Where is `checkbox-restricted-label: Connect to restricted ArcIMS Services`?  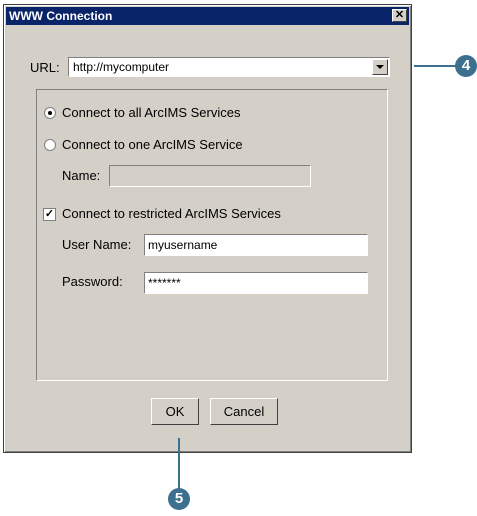
checkbox-restricted-label: Connect to restricted ArcIMS Services is located at coordinates (171, 213).